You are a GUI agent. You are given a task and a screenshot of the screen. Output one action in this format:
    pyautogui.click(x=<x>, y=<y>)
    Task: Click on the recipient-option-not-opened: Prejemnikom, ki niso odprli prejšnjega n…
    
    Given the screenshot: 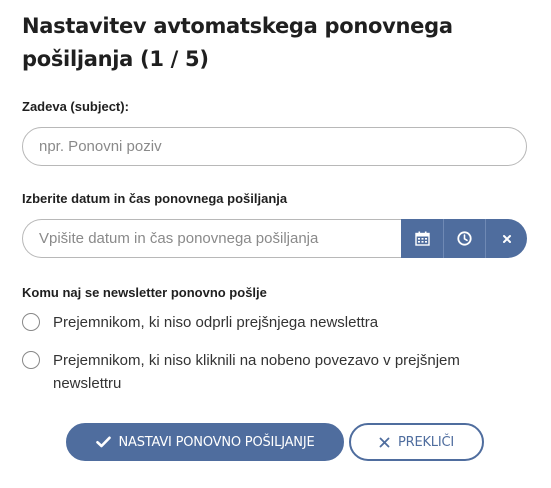 What is the action you would take?
    pyautogui.click(x=267, y=322)
    